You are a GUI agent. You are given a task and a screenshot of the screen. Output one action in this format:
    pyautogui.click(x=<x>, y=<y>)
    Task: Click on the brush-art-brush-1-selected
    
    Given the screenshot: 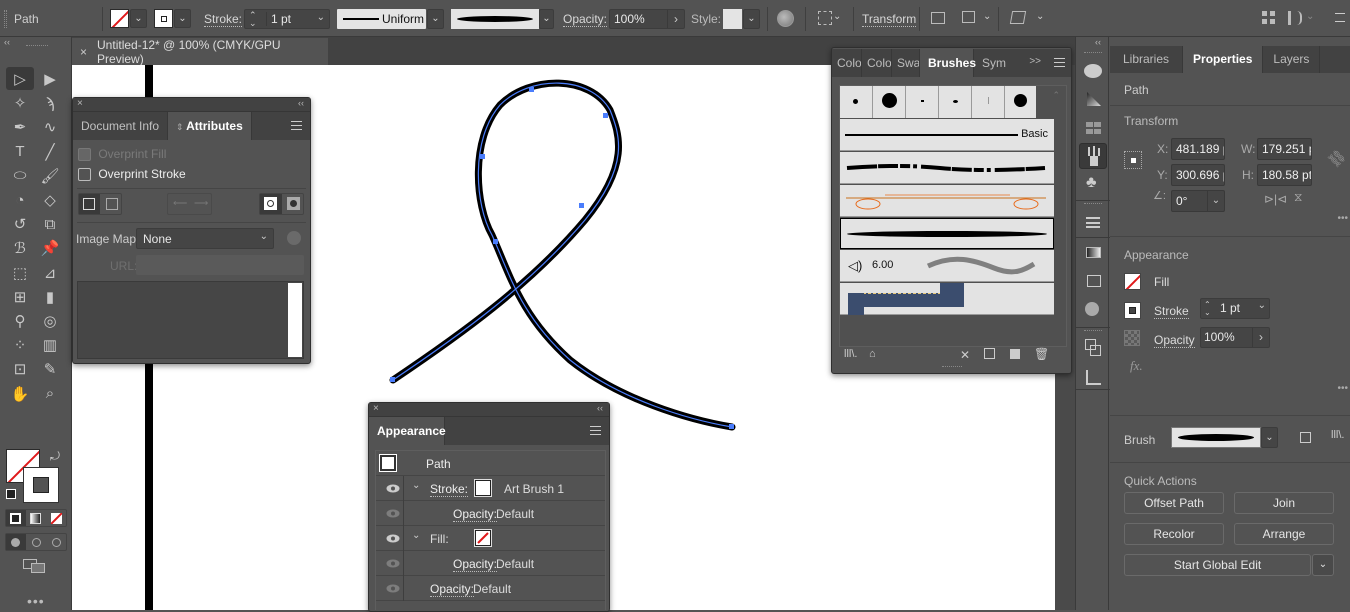 What is the action you would take?
    pyautogui.click(x=947, y=233)
    